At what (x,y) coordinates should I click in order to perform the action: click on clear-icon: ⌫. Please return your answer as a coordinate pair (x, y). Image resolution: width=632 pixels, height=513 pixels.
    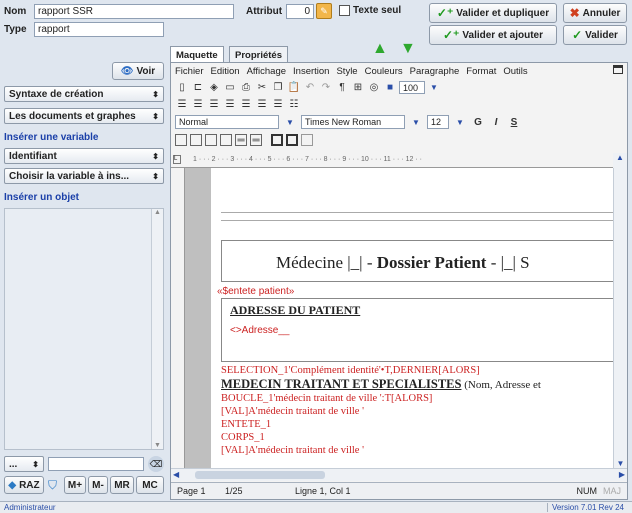
    Looking at the image, I should click on (156, 464).